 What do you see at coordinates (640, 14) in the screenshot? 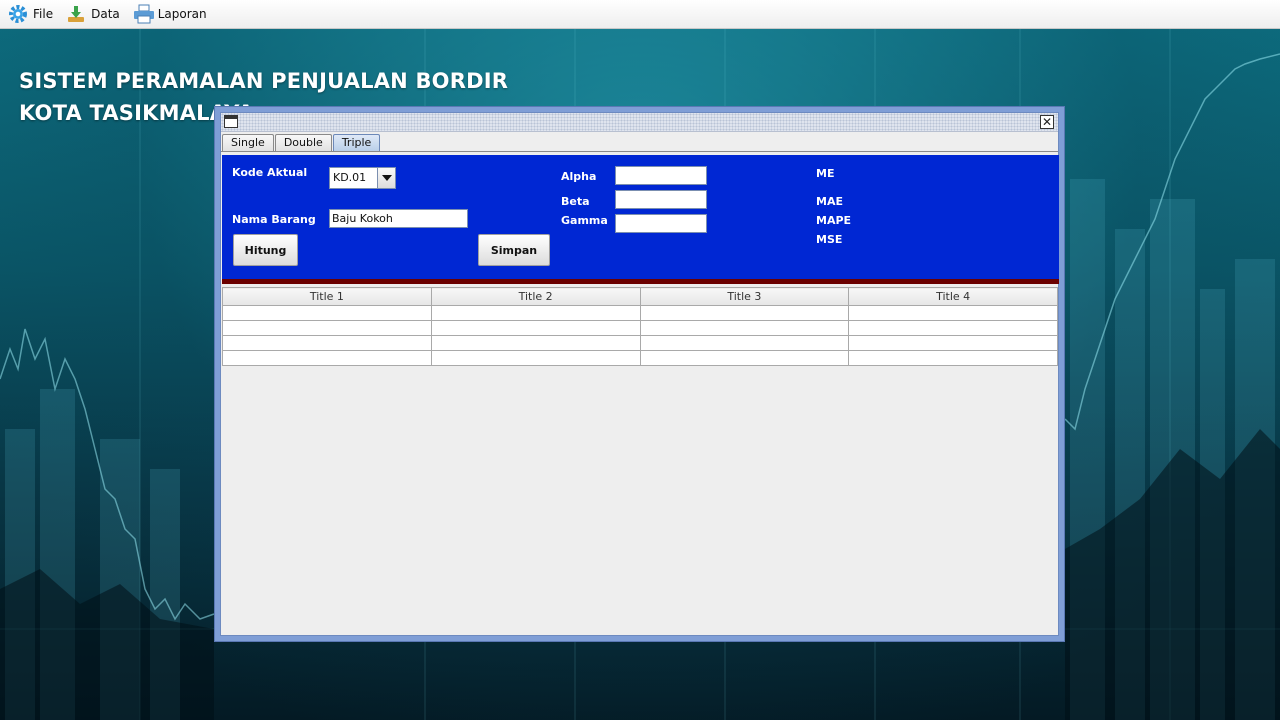
I see `menu-bar: File Data Laporan` at bounding box center [640, 14].